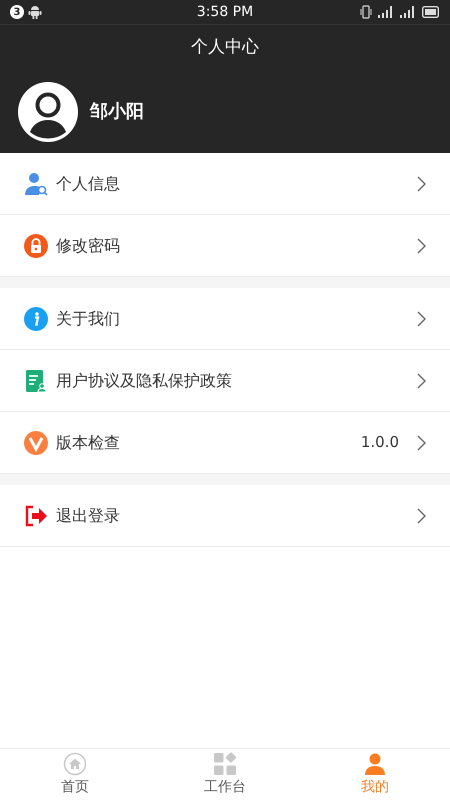  Describe the element at coordinates (144, 381) in the screenshot. I see `menu-item-label: 用户协议及隐私保护政策` at that location.